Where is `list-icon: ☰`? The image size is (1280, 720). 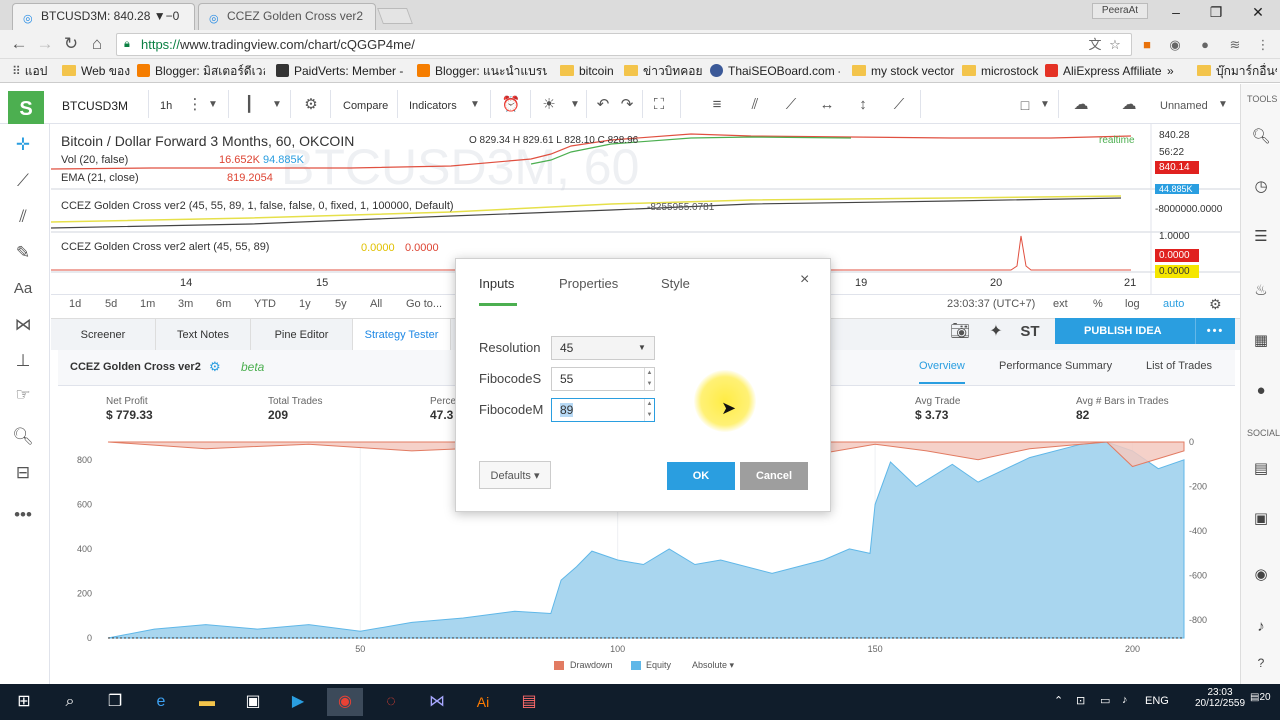
list-icon: ☰ is located at coordinates (1261, 237).